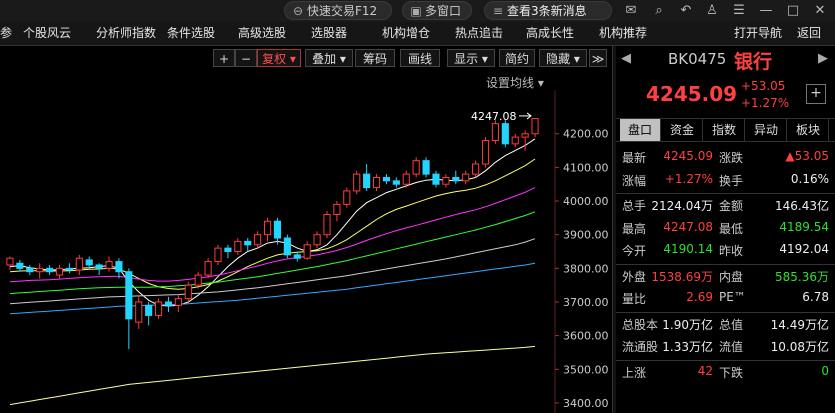 This screenshot has width=835, height=413. I want to click on quick-trade-button: ⊖ 快速交易F12, so click(338, 10).